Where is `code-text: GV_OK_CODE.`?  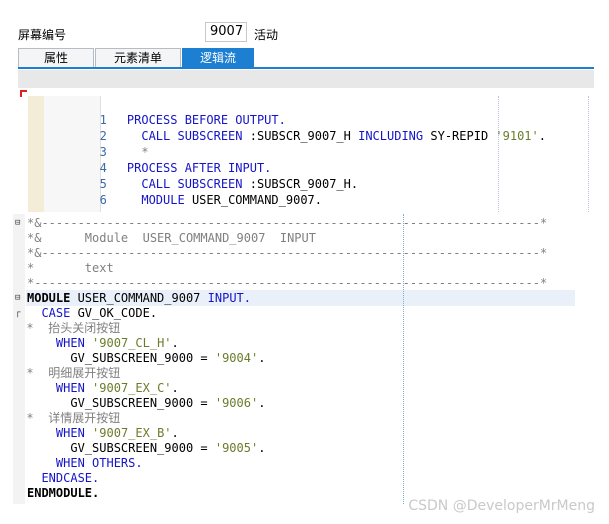 code-text: GV_OK_CODE. is located at coordinates (114, 313).